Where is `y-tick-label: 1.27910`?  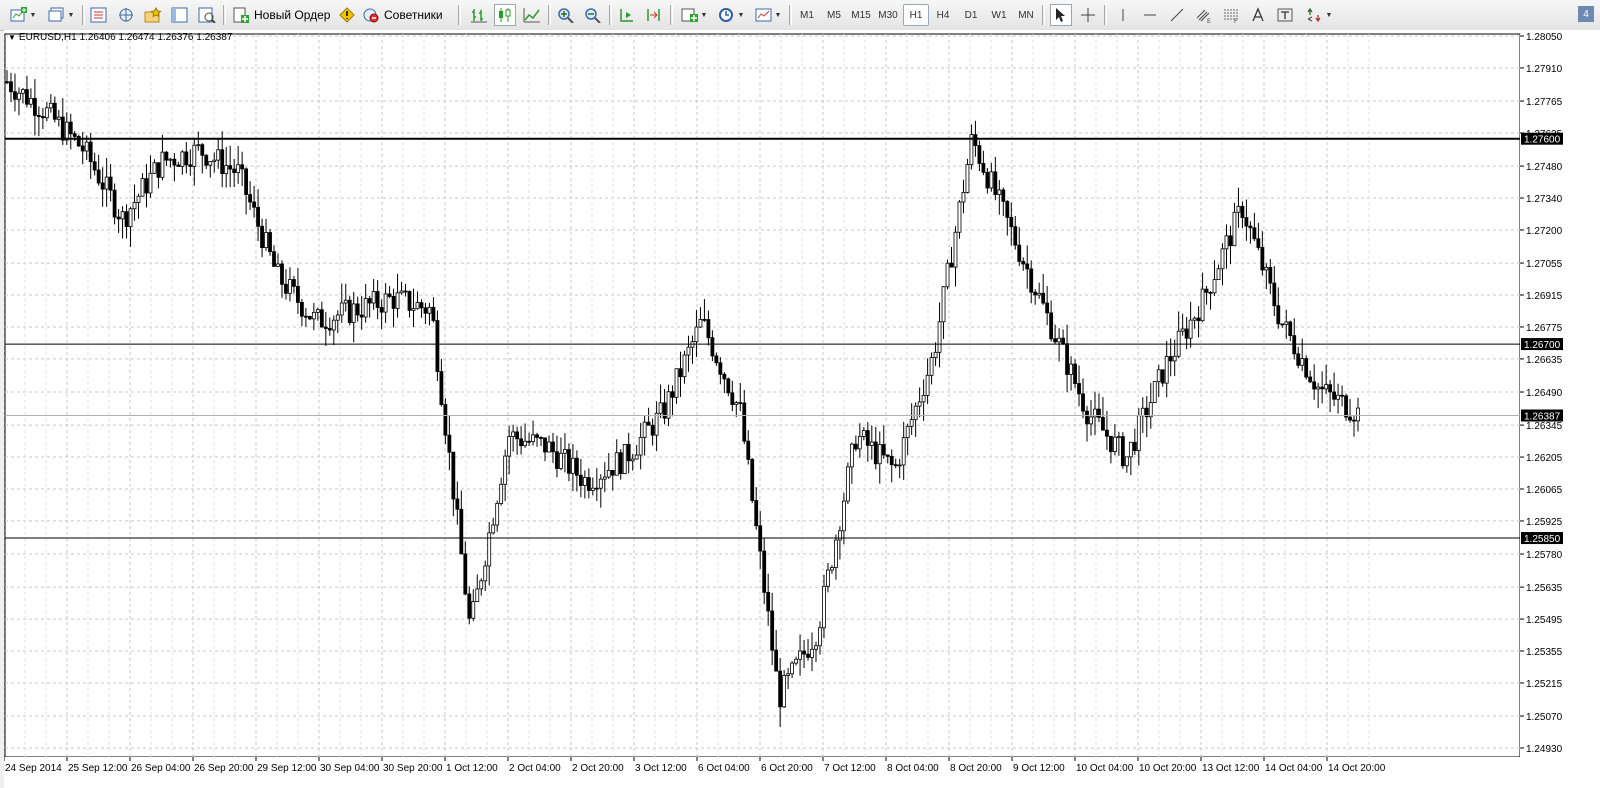
y-tick-label: 1.27910 is located at coordinates (1544, 69).